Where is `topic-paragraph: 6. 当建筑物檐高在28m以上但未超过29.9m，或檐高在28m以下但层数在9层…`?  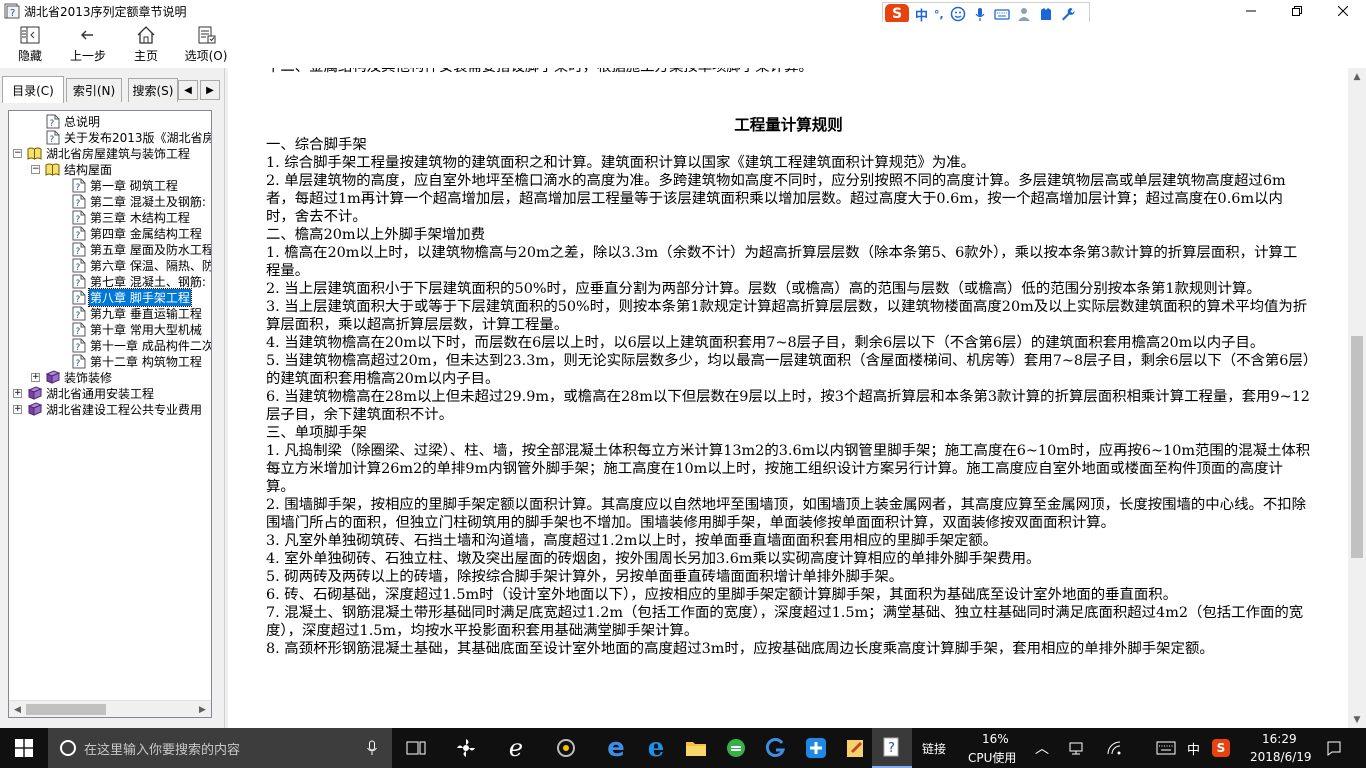
topic-paragraph: 6. 当建筑物檐高在28m以上但未超过29.9m，或檐高在28m以下但层数在9层… is located at coordinates (788, 406).